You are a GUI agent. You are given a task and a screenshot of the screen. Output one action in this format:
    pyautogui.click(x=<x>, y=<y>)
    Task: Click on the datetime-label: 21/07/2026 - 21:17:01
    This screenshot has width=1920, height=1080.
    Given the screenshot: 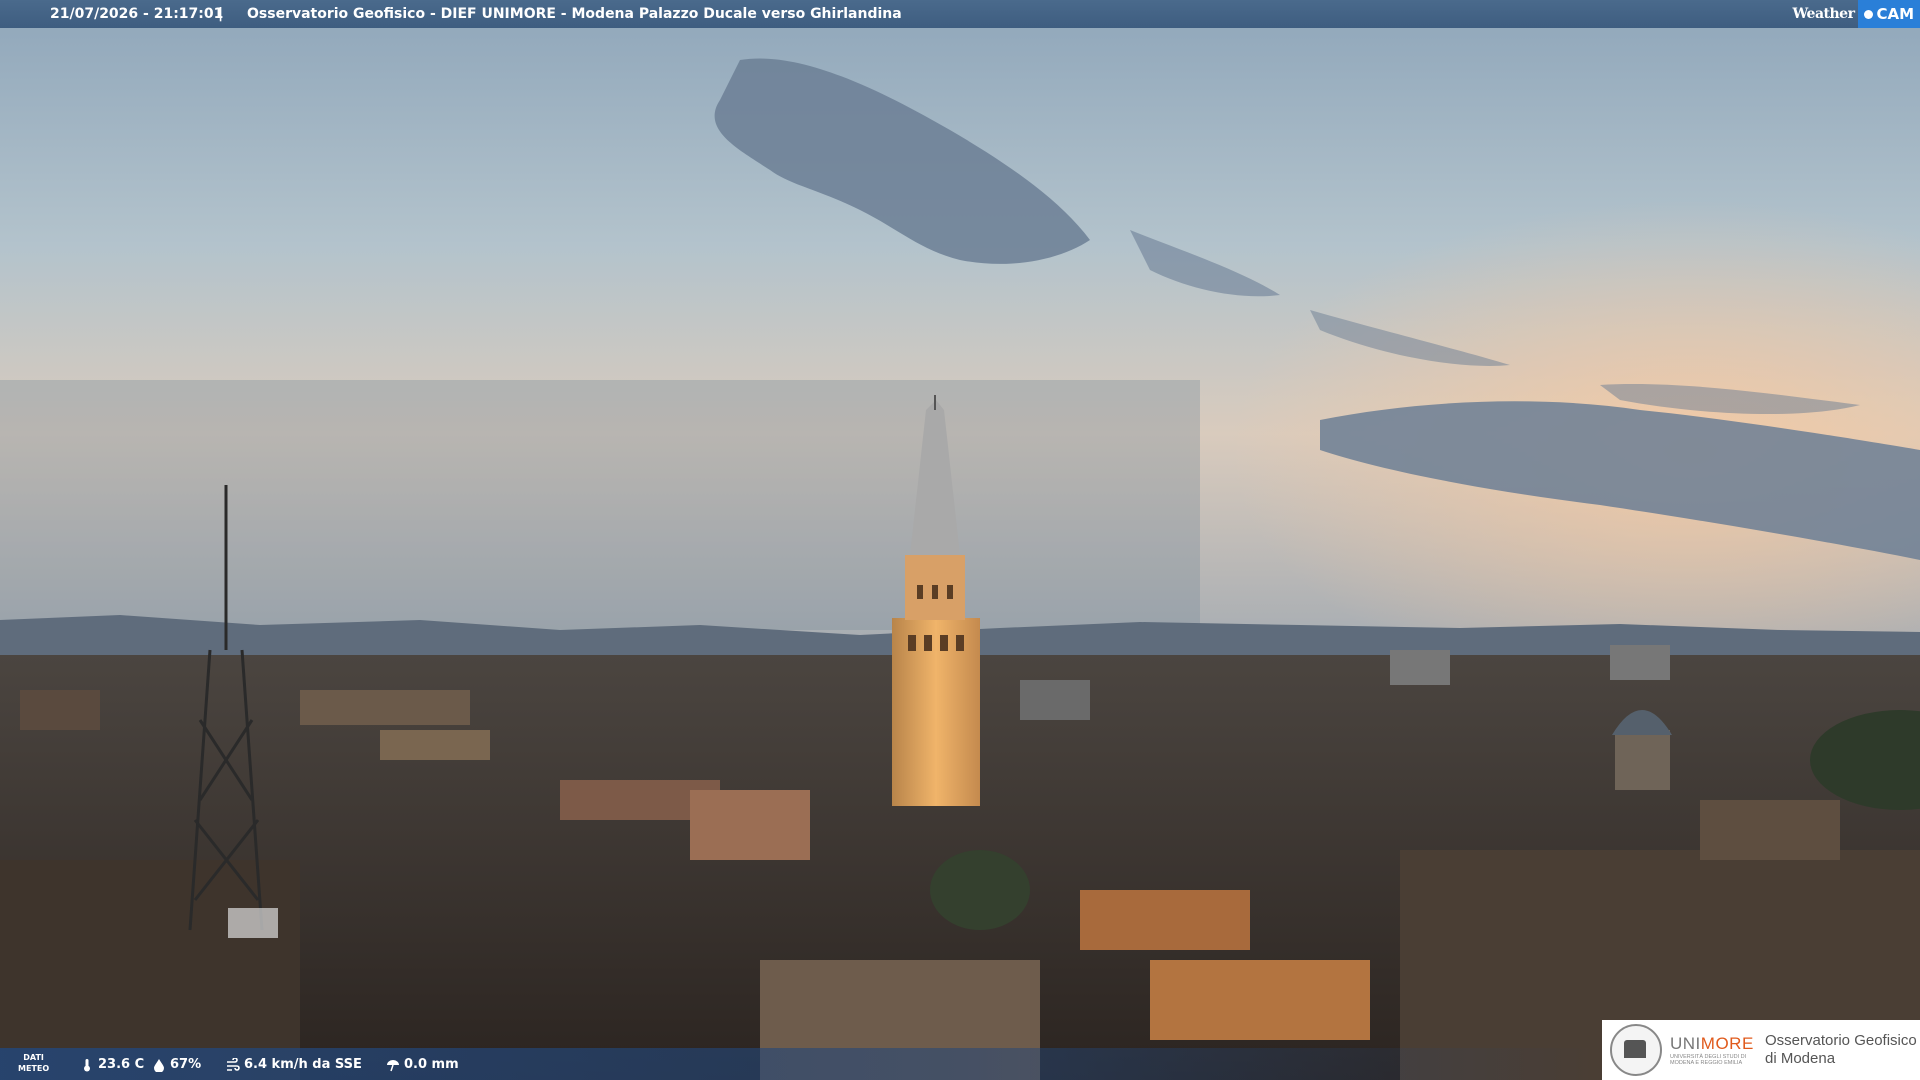 What is the action you would take?
    pyautogui.click(x=137, y=14)
    